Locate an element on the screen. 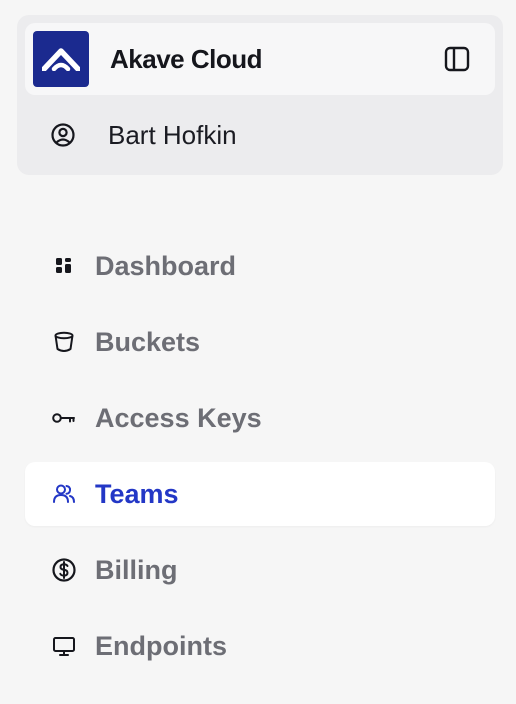  brand-name: Akave Cloud is located at coordinates (186, 58).